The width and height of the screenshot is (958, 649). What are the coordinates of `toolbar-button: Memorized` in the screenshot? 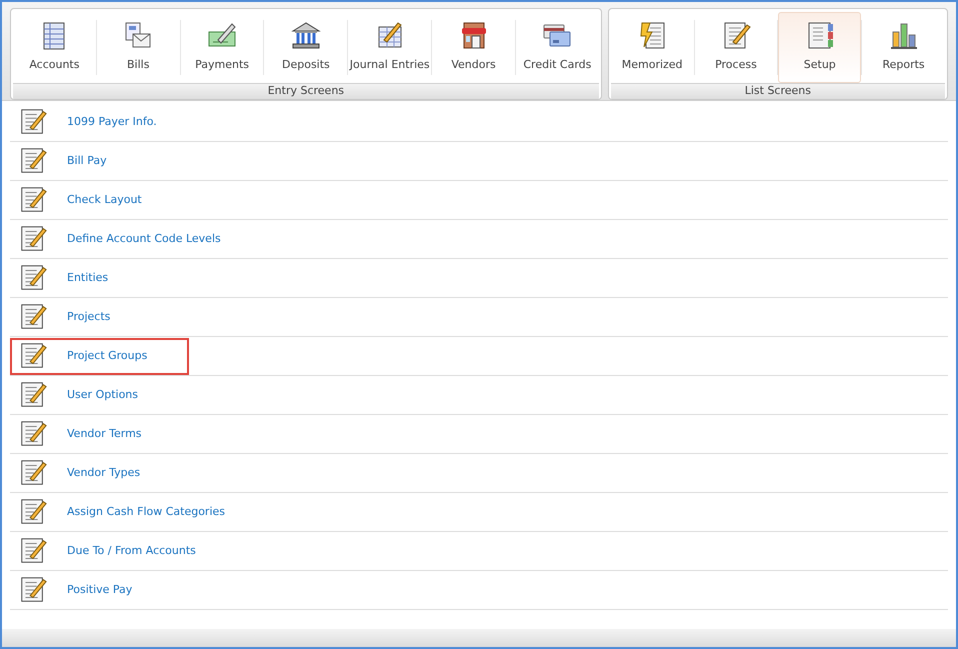 It's located at (652, 47).